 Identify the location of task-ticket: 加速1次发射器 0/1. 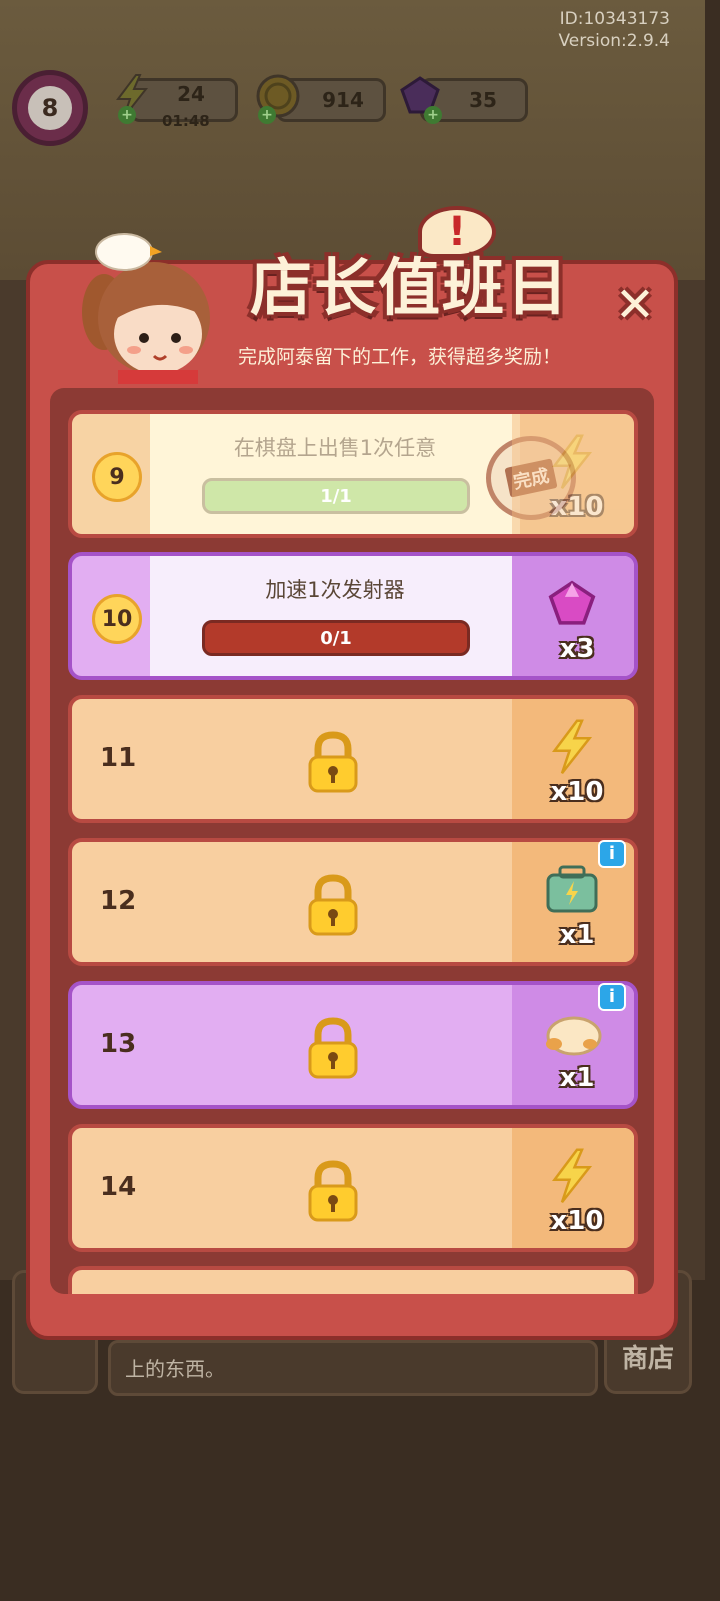
(335, 616).